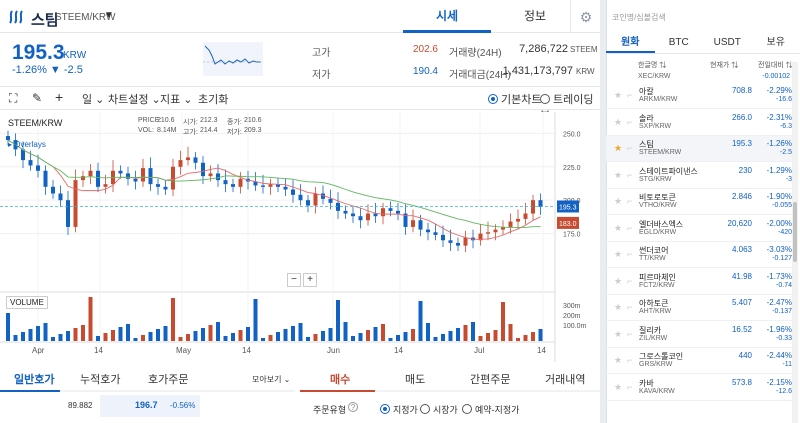 This screenshot has height=423, width=800. I want to click on col-name-header: 한글명 ⇅, so click(652, 65).